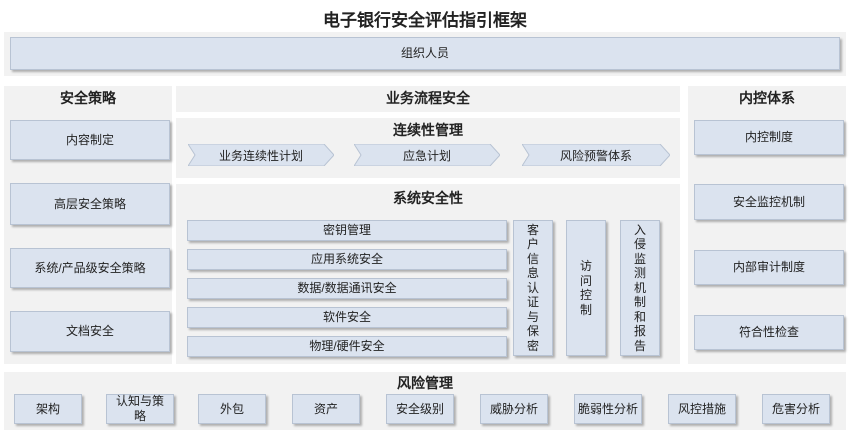 The image size is (850, 433). I want to click on continuity-title: 连续性管理, so click(428, 130).